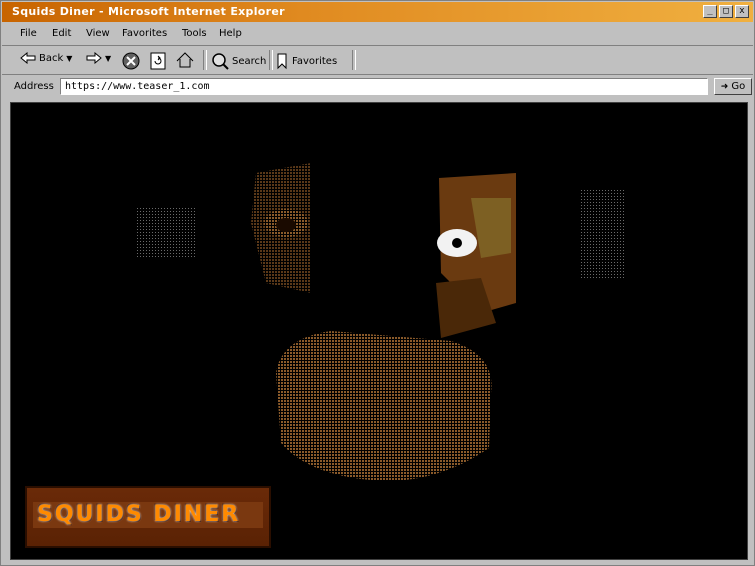 The width and height of the screenshot is (755, 566). What do you see at coordinates (94, 58) in the screenshot?
I see `forward-arrow-icon` at bounding box center [94, 58].